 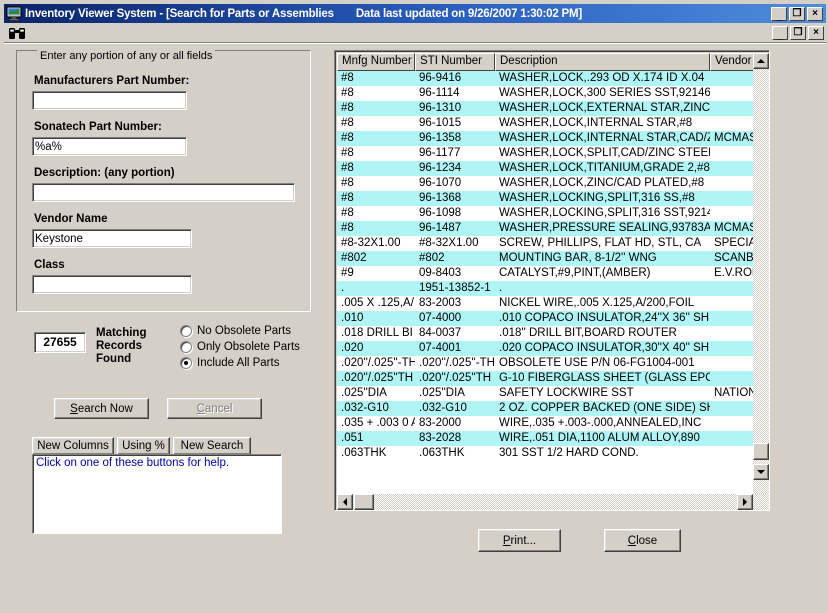 What do you see at coordinates (553, 123) in the screenshot?
I see `table-row: #8 96-1015 WASHER,LOCK,INTERNAL STAR,#8` at bounding box center [553, 123].